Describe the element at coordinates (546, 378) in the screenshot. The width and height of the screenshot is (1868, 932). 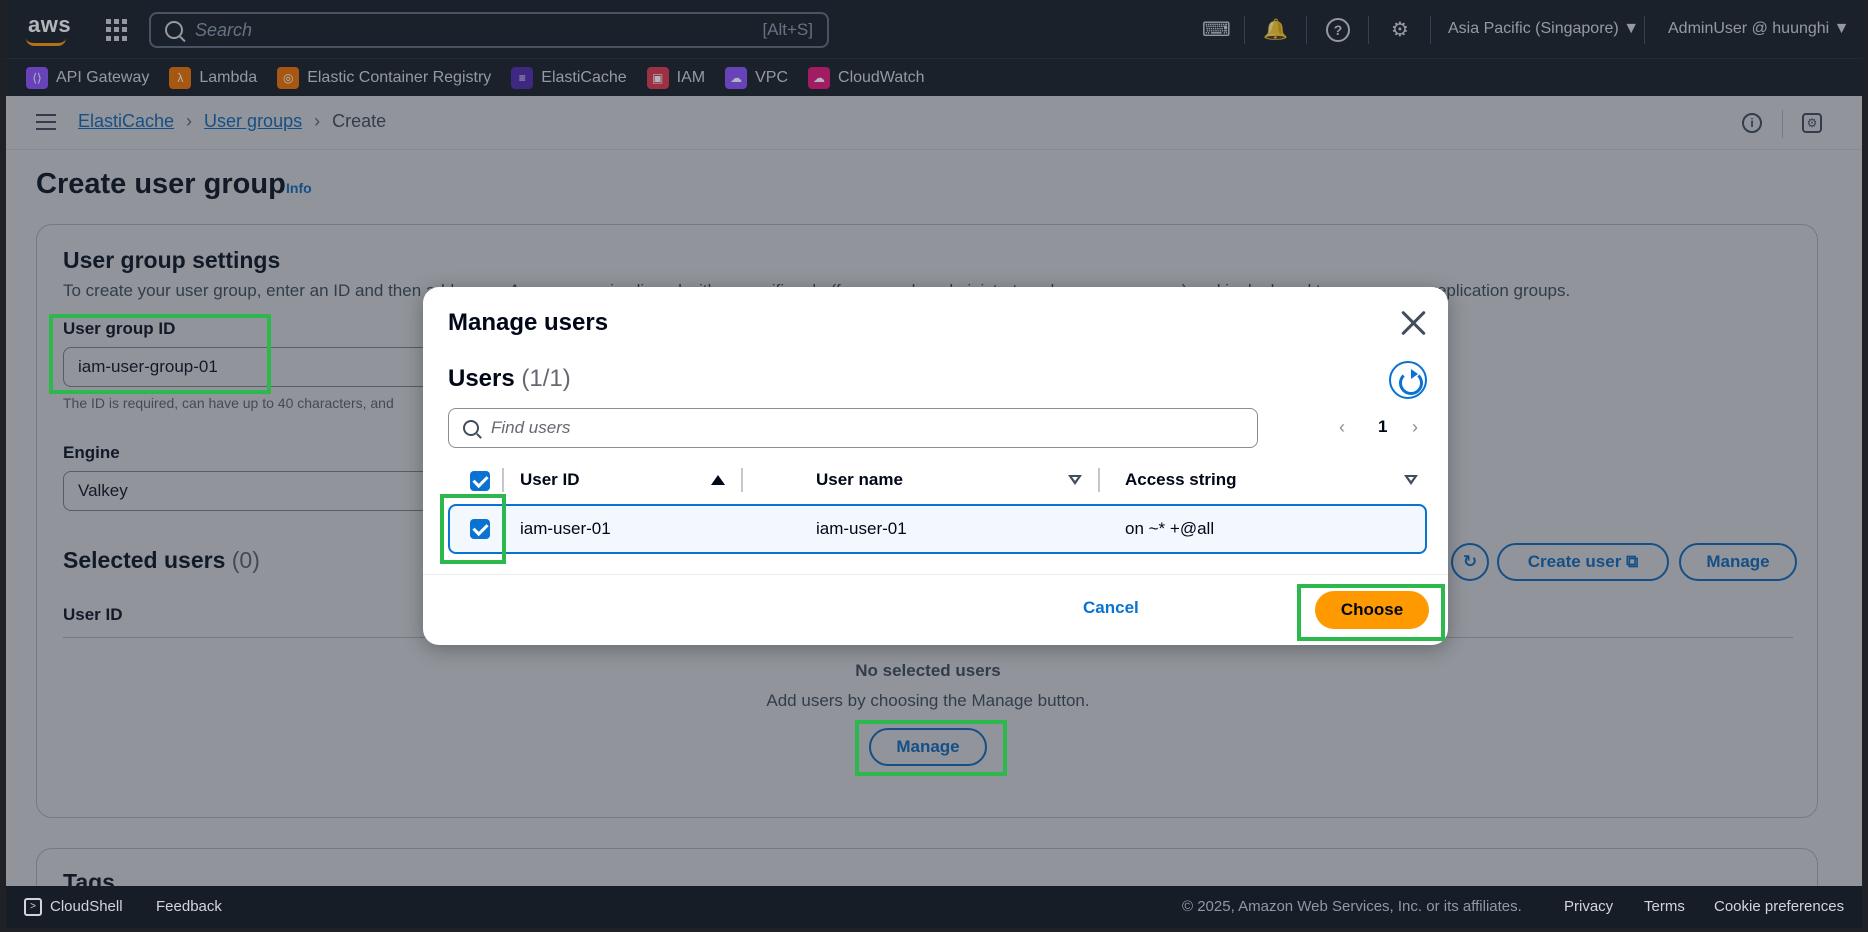
I see `users-count: (1/1)` at that location.